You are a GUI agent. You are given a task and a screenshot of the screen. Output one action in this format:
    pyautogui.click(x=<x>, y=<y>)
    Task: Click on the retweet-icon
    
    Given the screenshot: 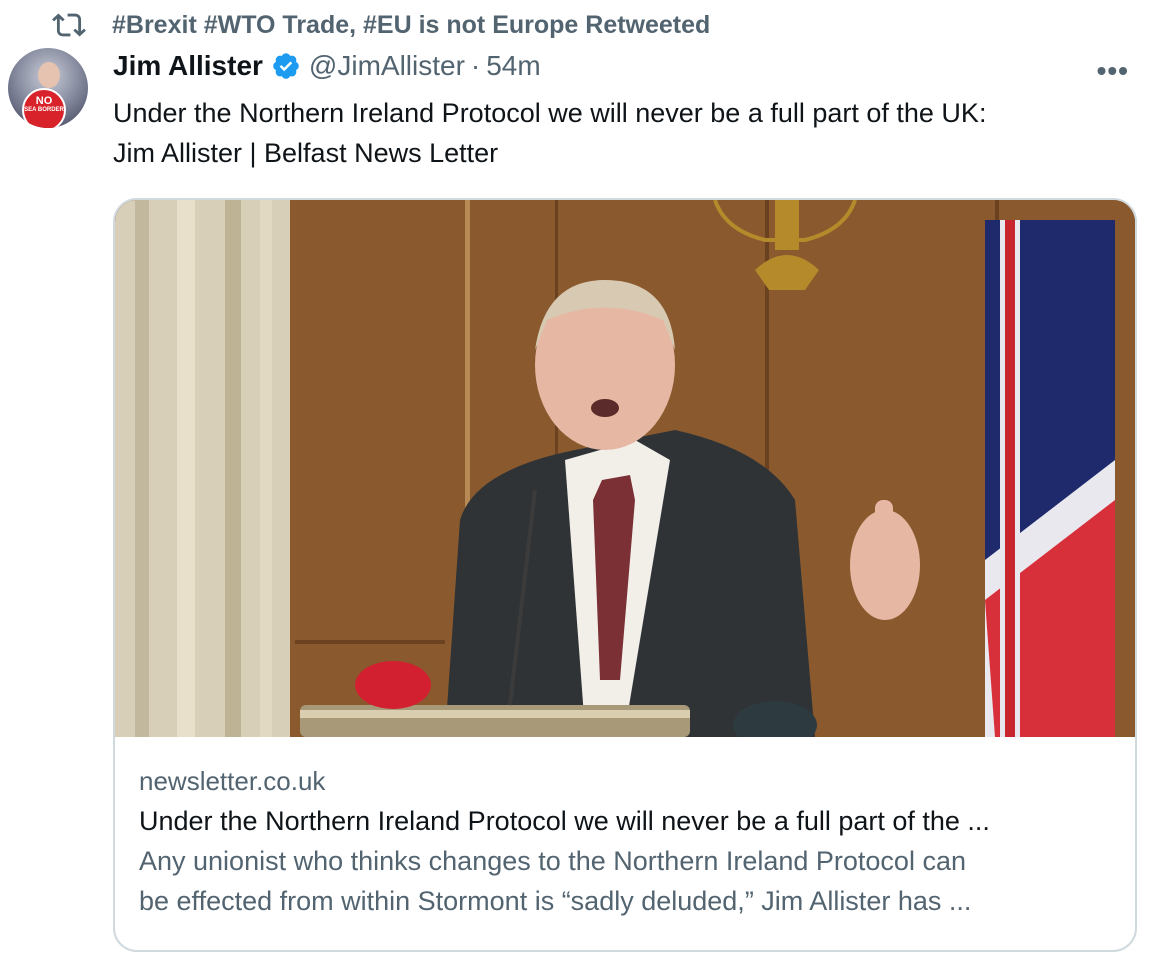 What is the action you would take?
    pyautogui.click(x=69, y=25)
    